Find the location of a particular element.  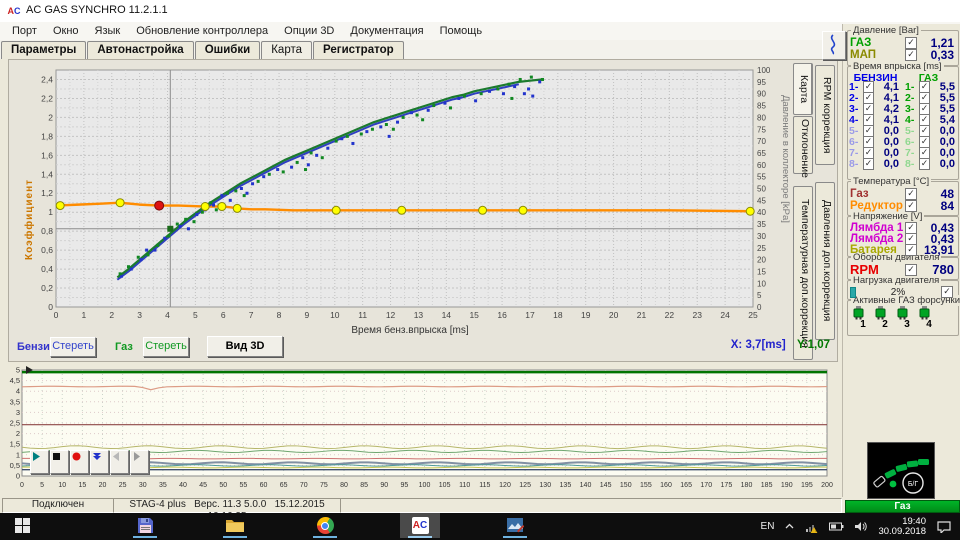

side-tab-отклонение: Отклонение is located at coordinates (803, 147).